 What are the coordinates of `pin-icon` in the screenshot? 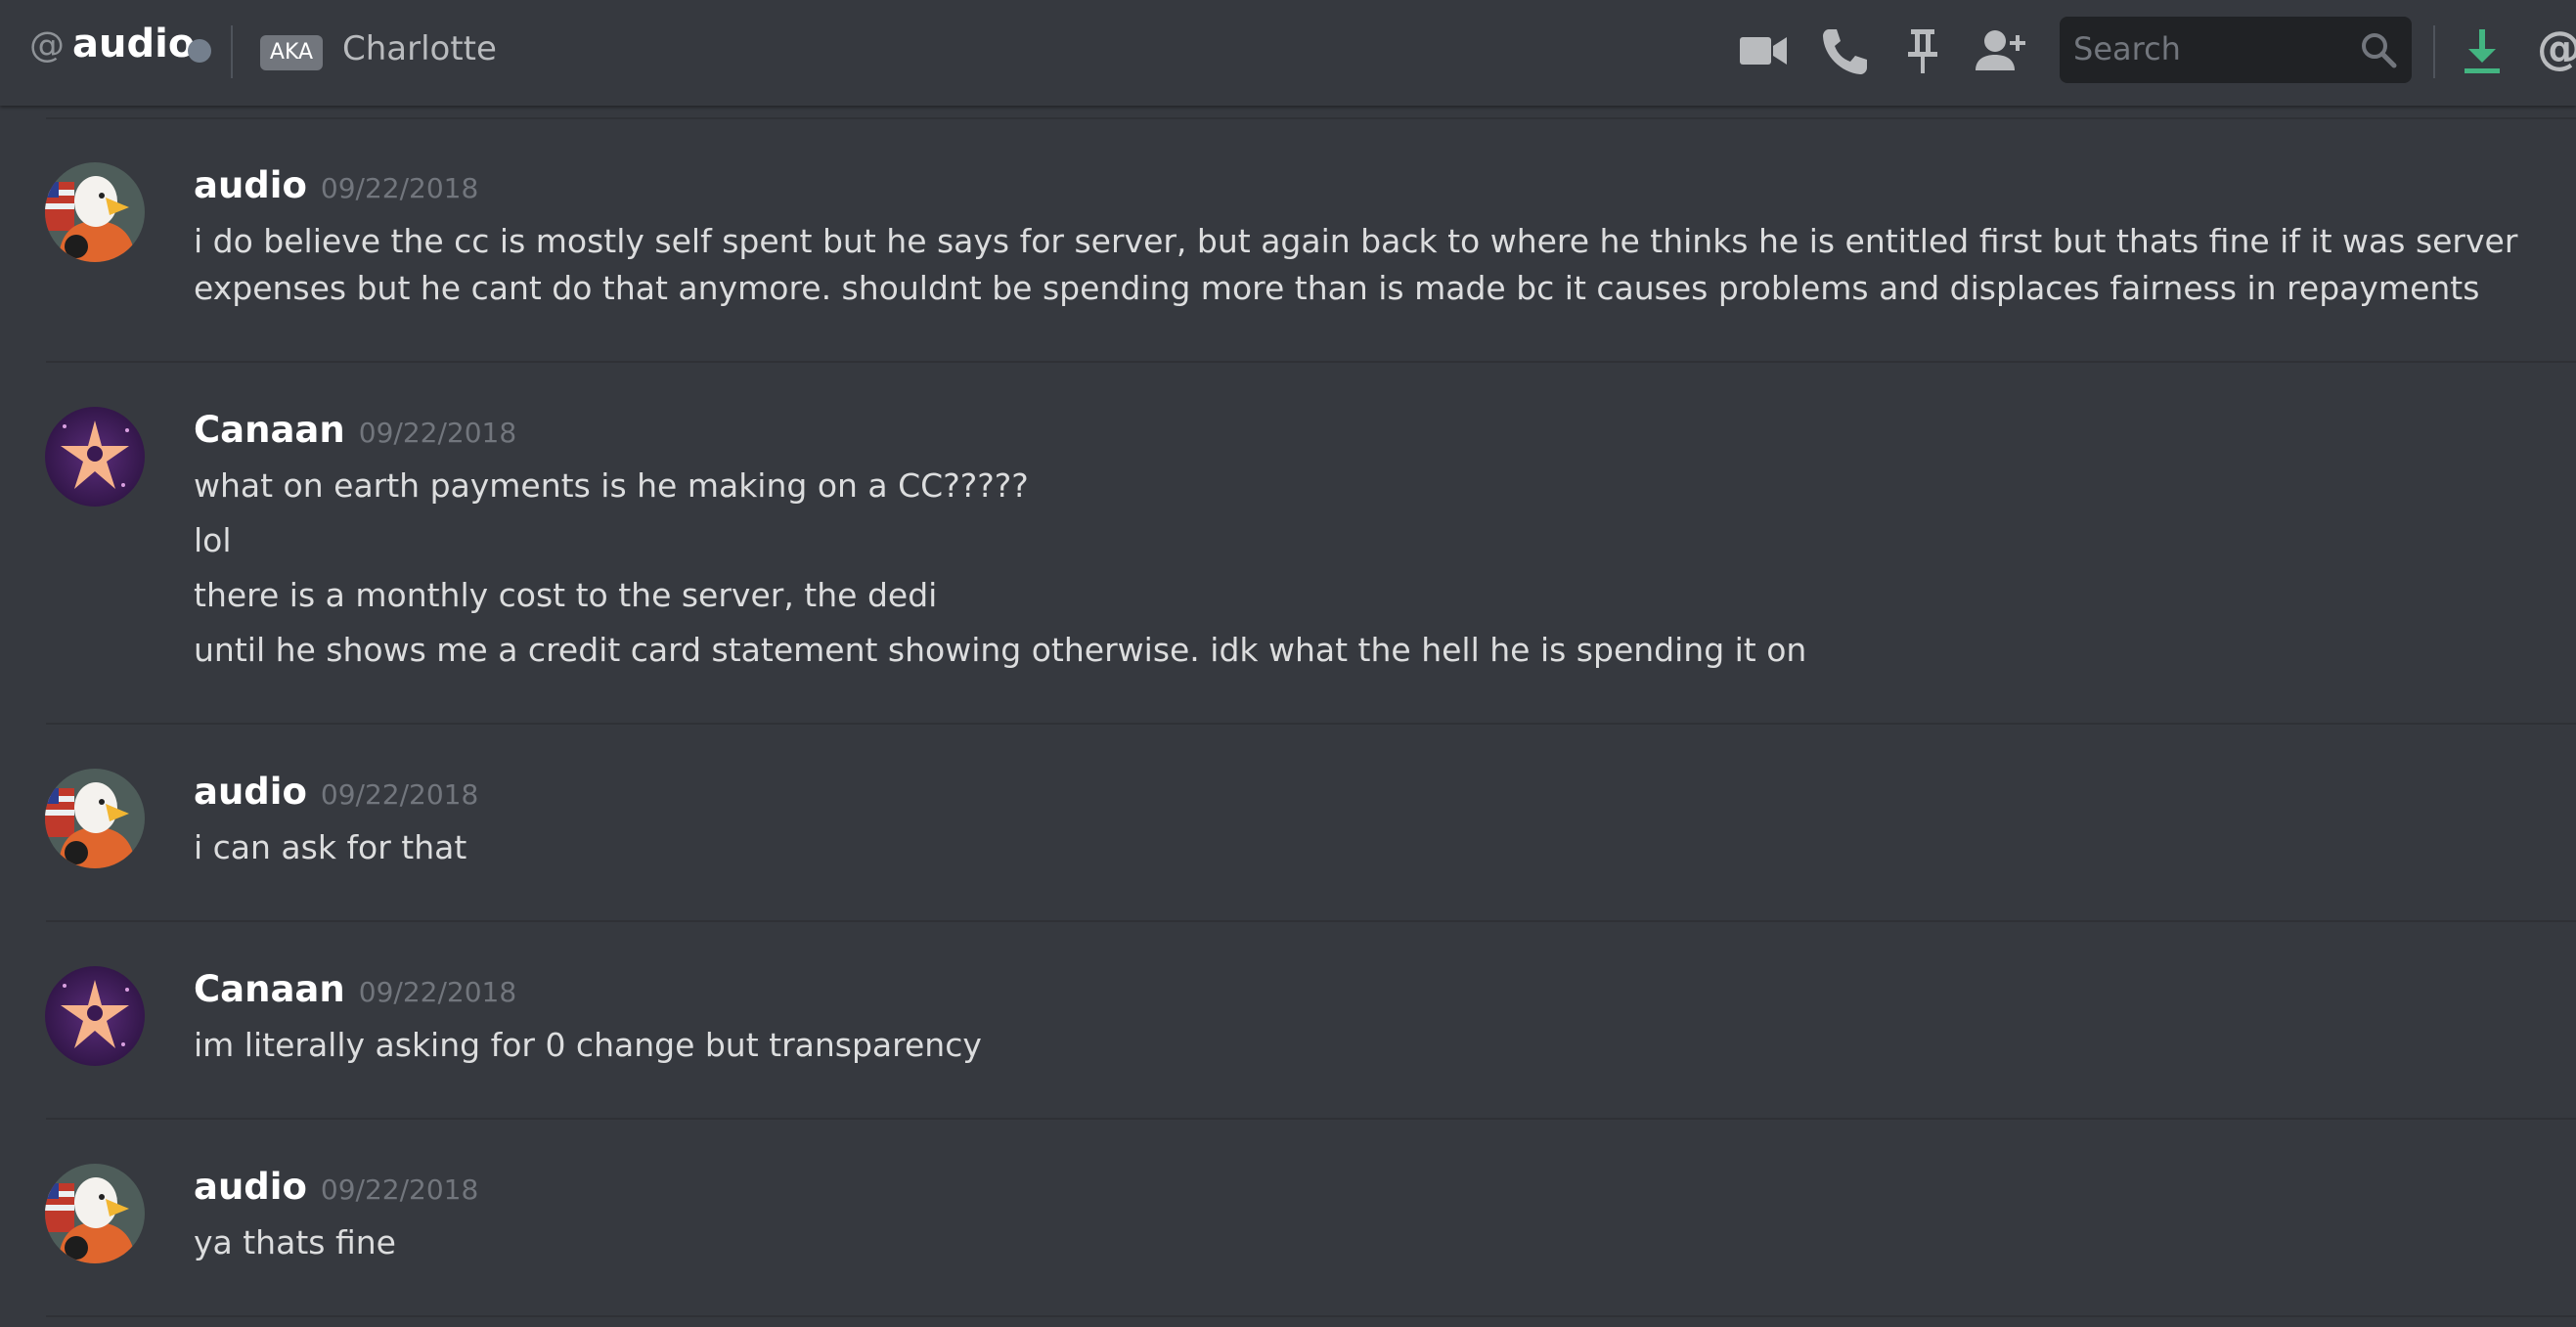 It's located at (1922, 51).